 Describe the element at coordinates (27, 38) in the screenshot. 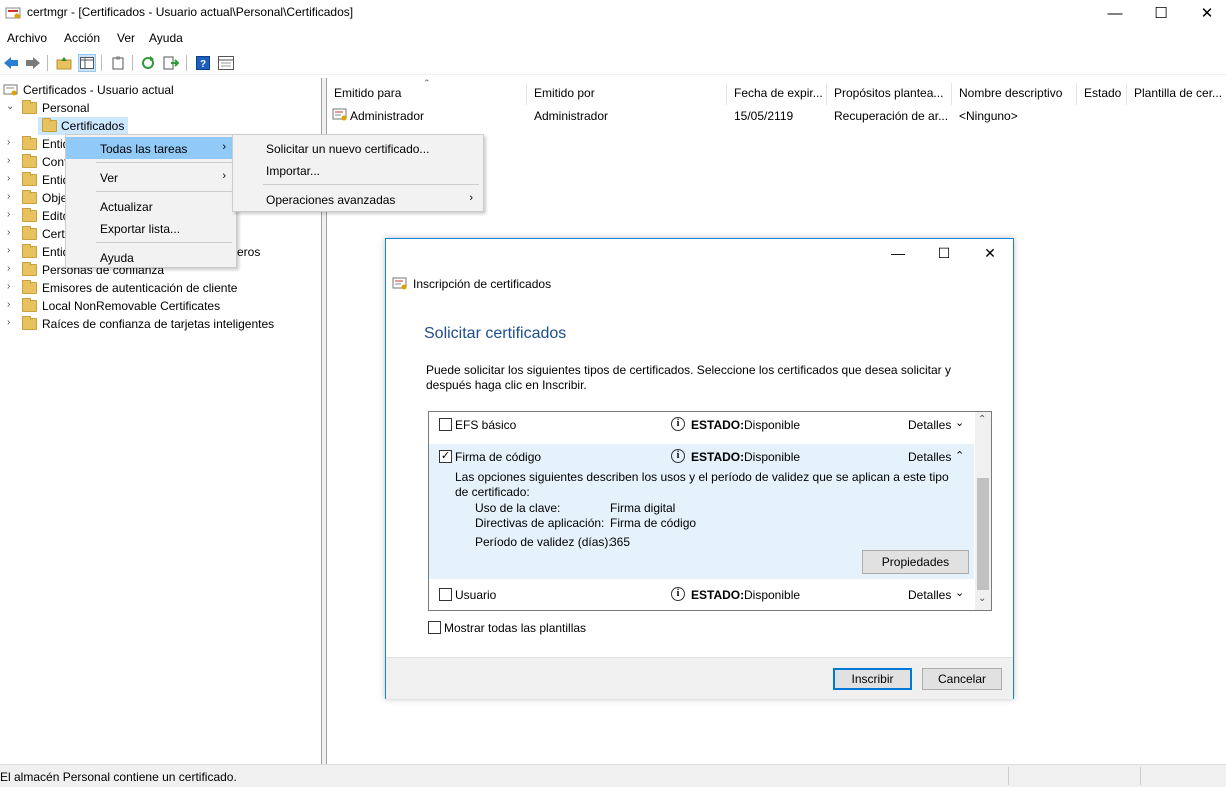

I see `menu-archivo: Archivo` at that location.